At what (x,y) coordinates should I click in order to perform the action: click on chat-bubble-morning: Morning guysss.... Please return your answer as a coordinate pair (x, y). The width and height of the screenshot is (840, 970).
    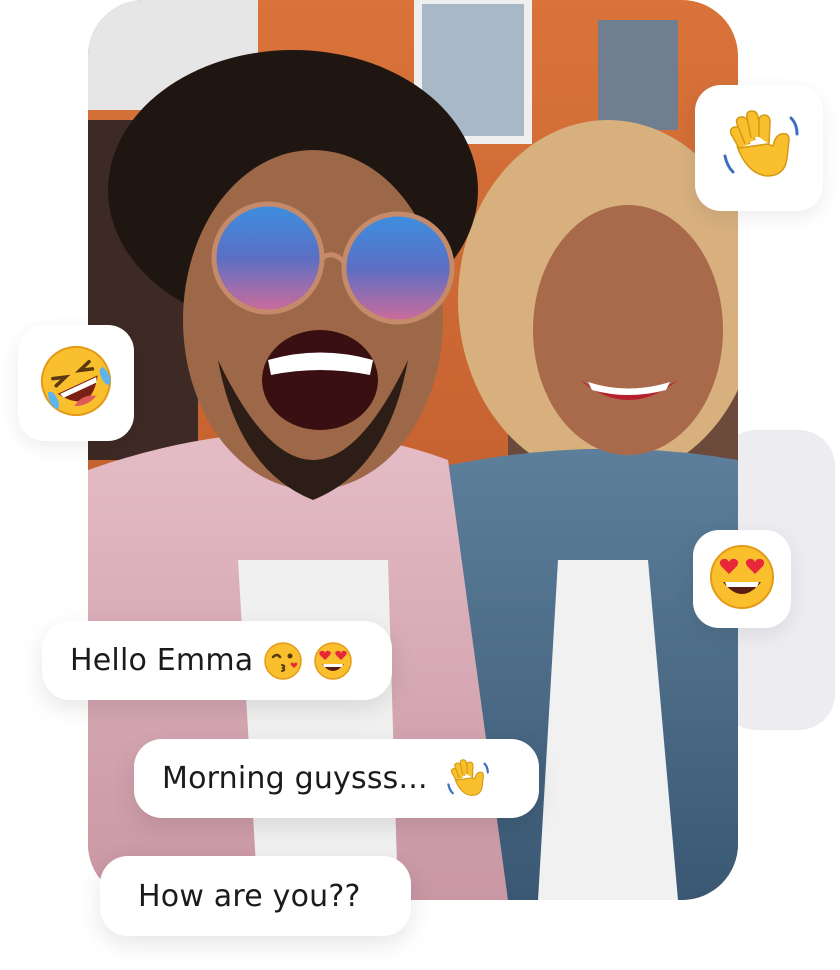
    Looking at the image, I should click on (336, 778).